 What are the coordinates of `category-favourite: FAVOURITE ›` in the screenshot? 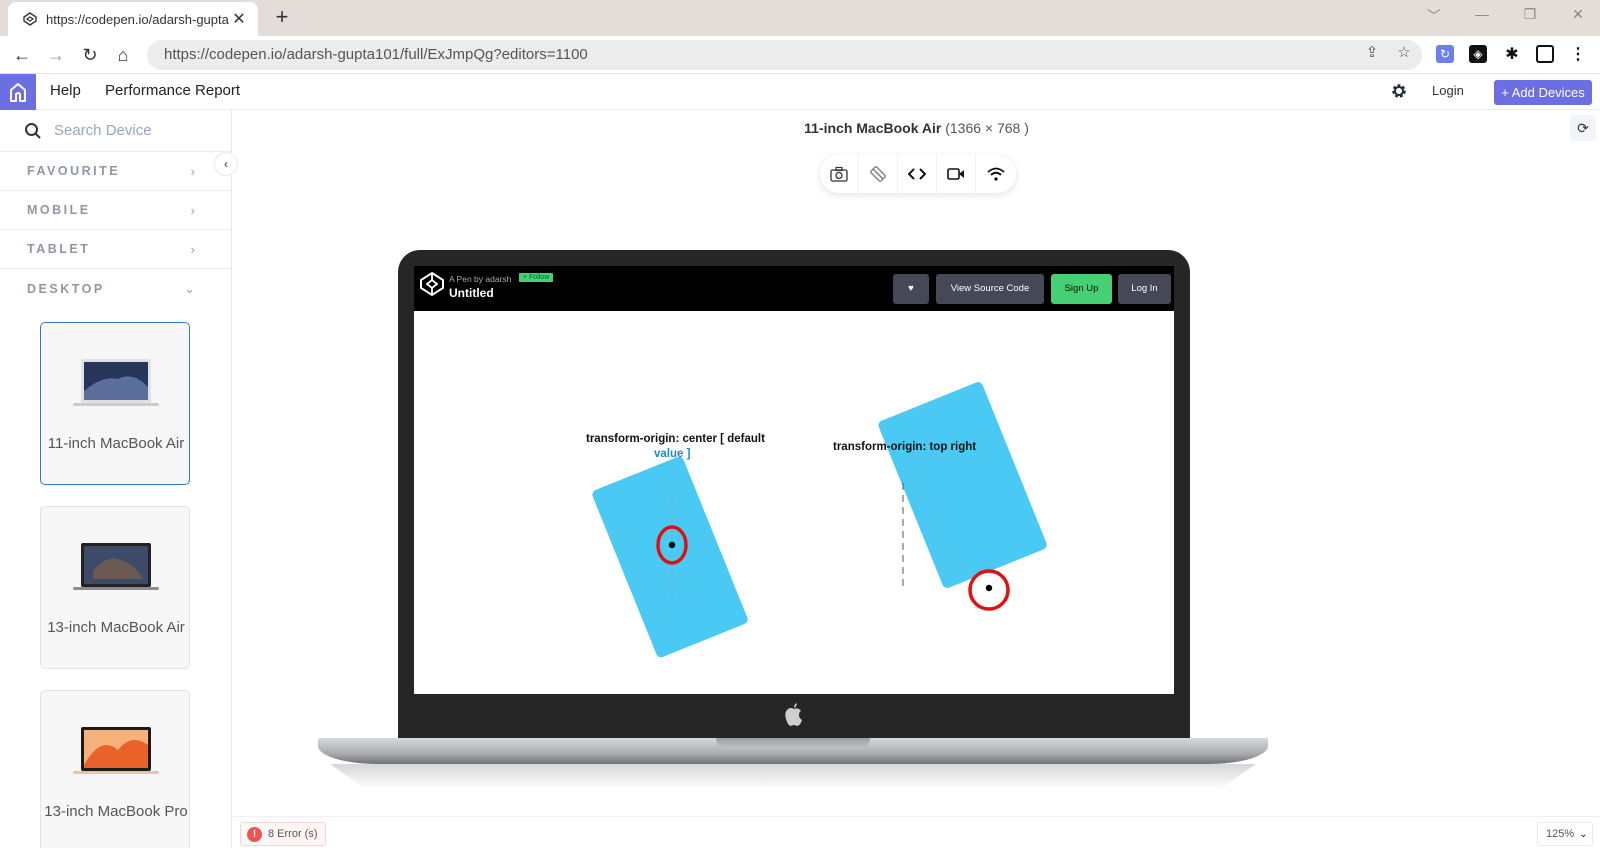 It's located at (115, 171).